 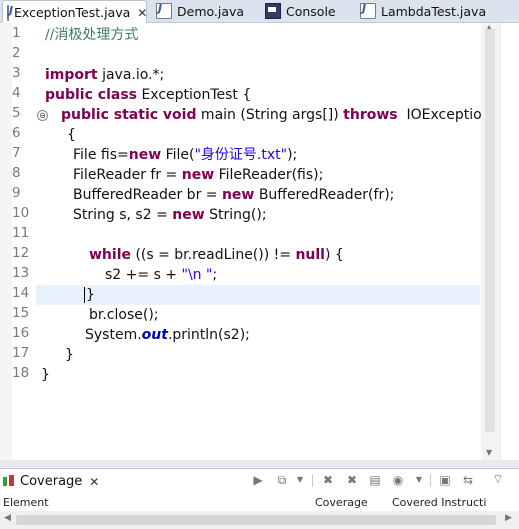 What do you see at coordinates (216, 255) in the screenshot?
I see `code-line: while ((s = br.readLine()) != null) {` at bounding box center [216, 255].